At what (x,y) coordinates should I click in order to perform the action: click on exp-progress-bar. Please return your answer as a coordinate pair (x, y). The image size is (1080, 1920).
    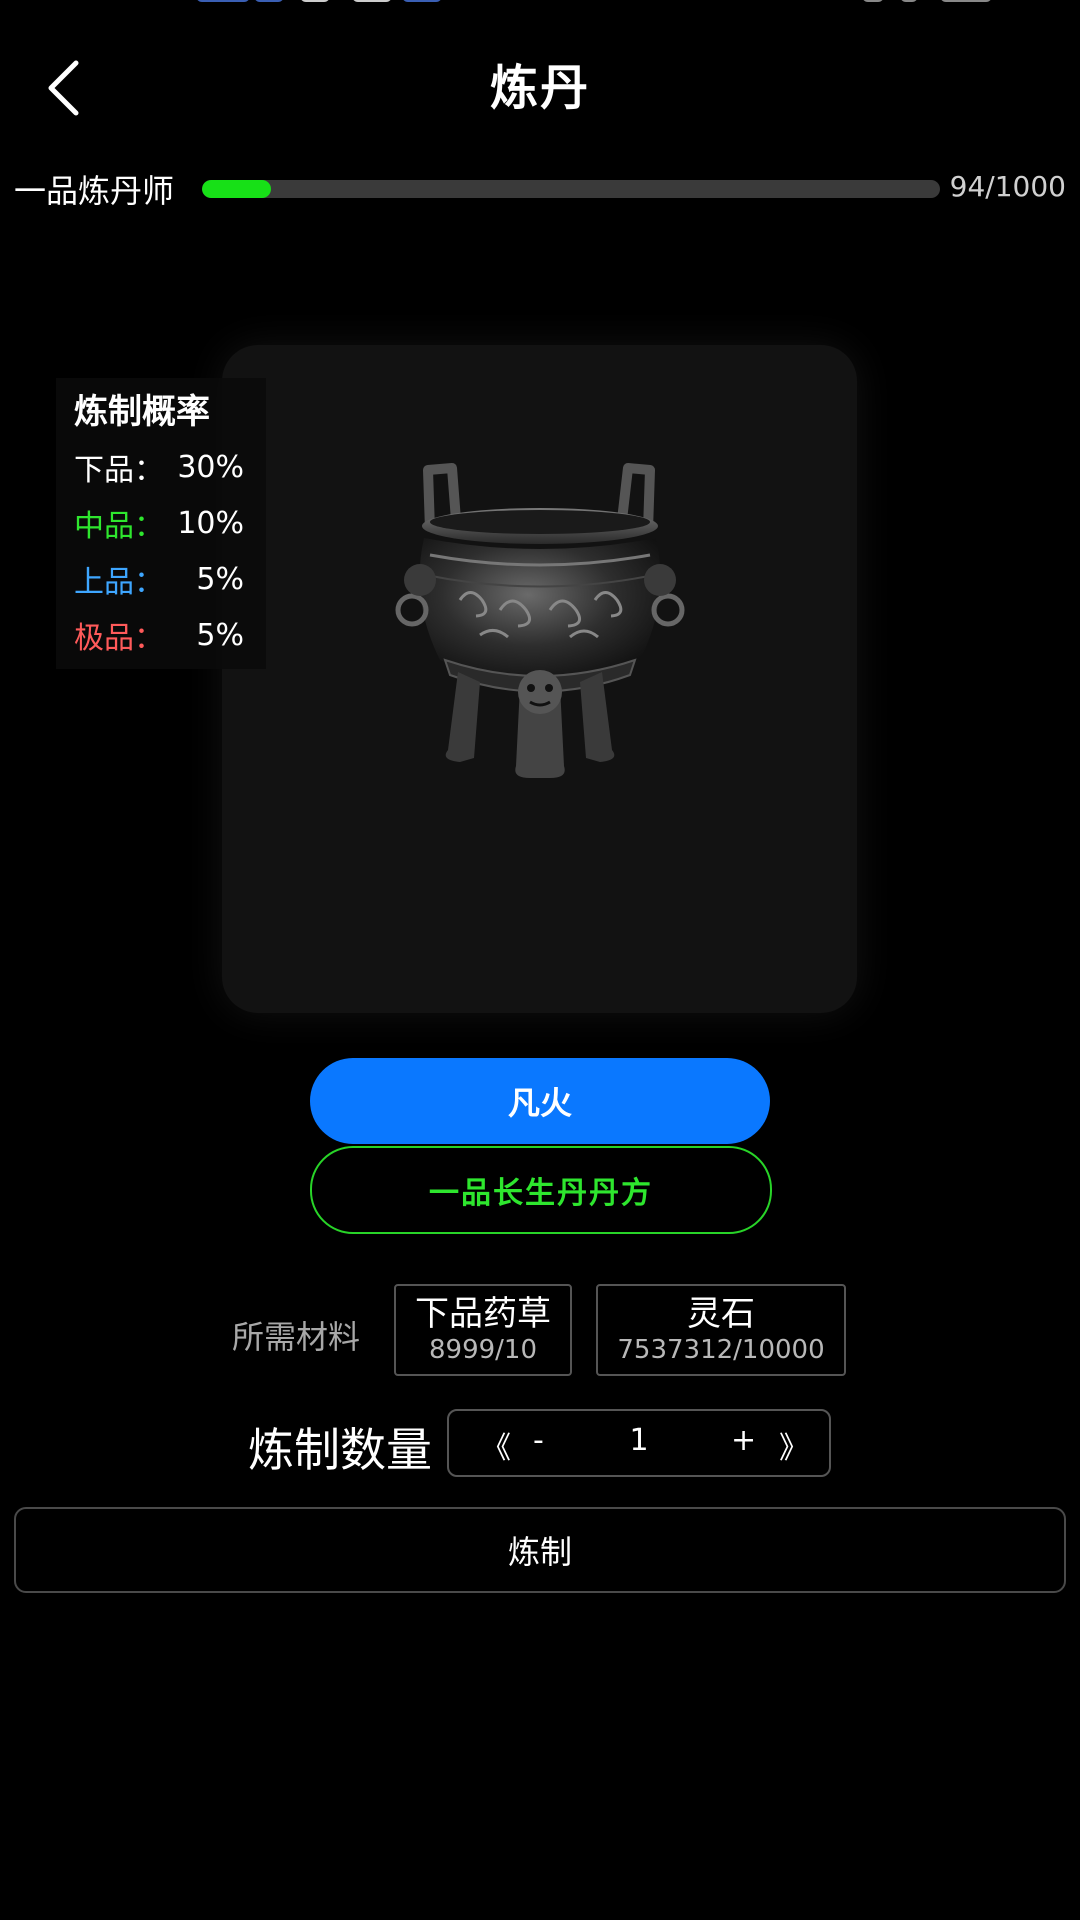
    Looking at the image, I should click on (571, 189).